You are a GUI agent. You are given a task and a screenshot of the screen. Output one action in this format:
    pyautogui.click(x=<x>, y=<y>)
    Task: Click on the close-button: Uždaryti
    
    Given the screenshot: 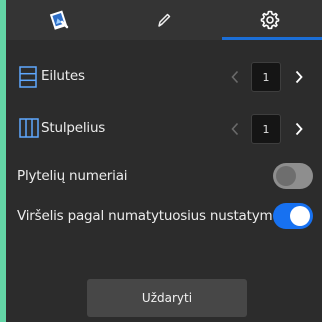 What is the action you would take?
    pyautogui.click(x=167, y=298)
    